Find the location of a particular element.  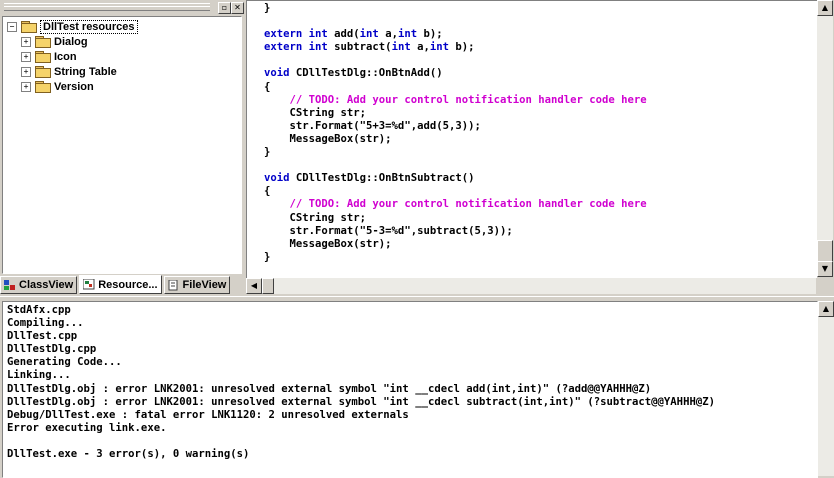

tree-item-label: Icon is located at coordinates (65, 56).